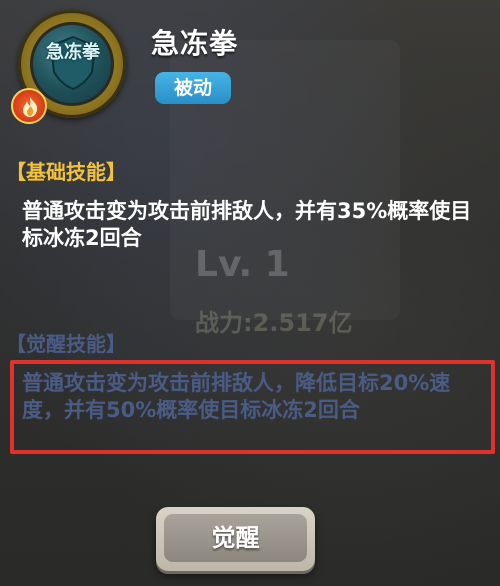  What do you see at coordinates (193, 88) in the screenshot?
I see `skill-type-badge: 被动` at bounding box center [193, 88].